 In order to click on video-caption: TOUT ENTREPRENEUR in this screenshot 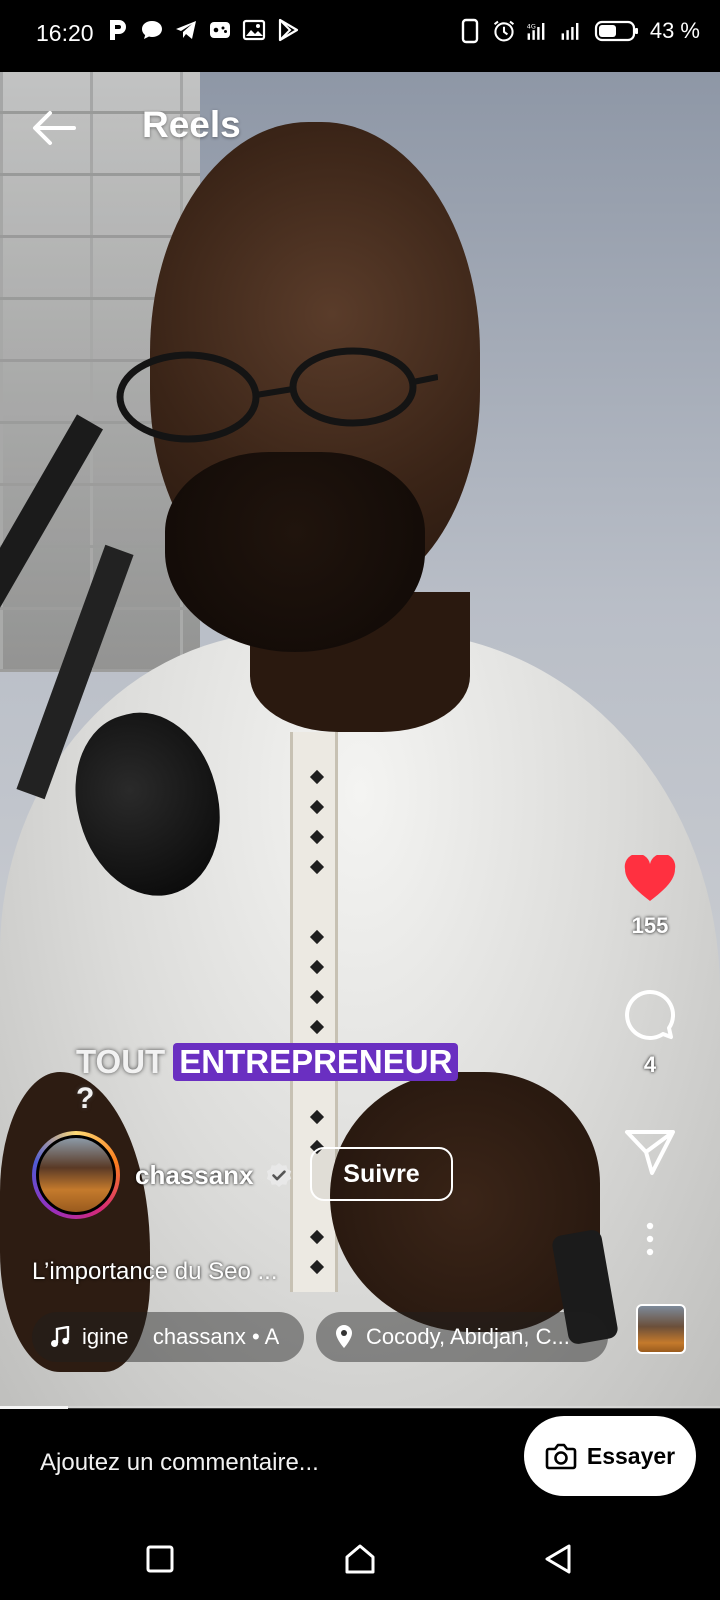, I will do `click(267, 1062)`.